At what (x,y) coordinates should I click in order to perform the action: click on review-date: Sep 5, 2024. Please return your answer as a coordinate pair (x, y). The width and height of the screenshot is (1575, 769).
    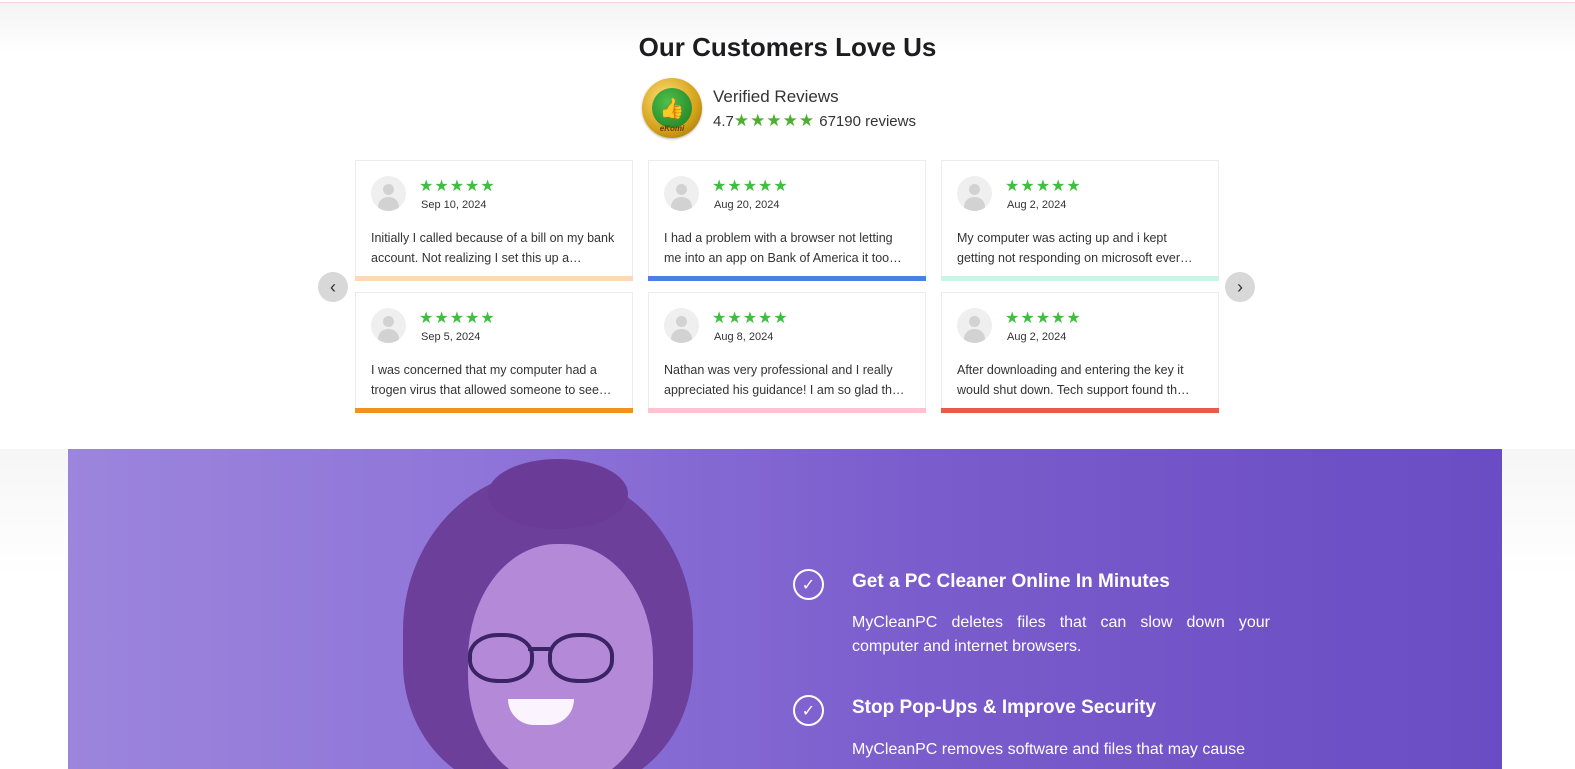
    Looking at the image, I should click on (451, 337).